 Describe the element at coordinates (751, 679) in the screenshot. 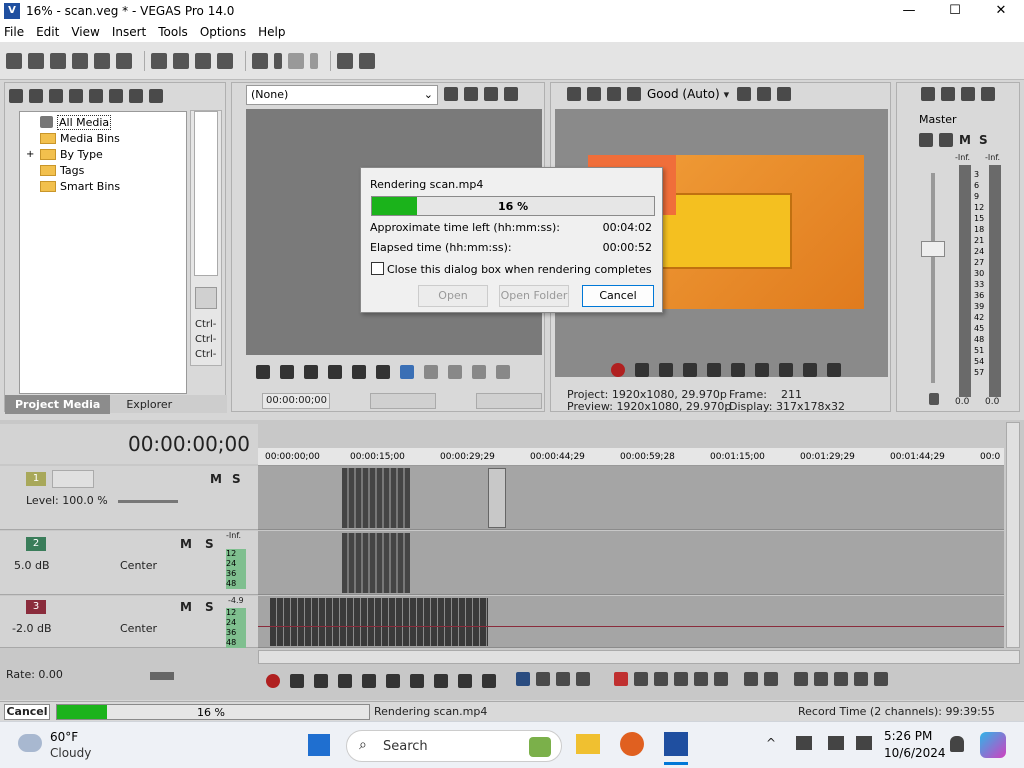

I see `marker-icon` at that location.